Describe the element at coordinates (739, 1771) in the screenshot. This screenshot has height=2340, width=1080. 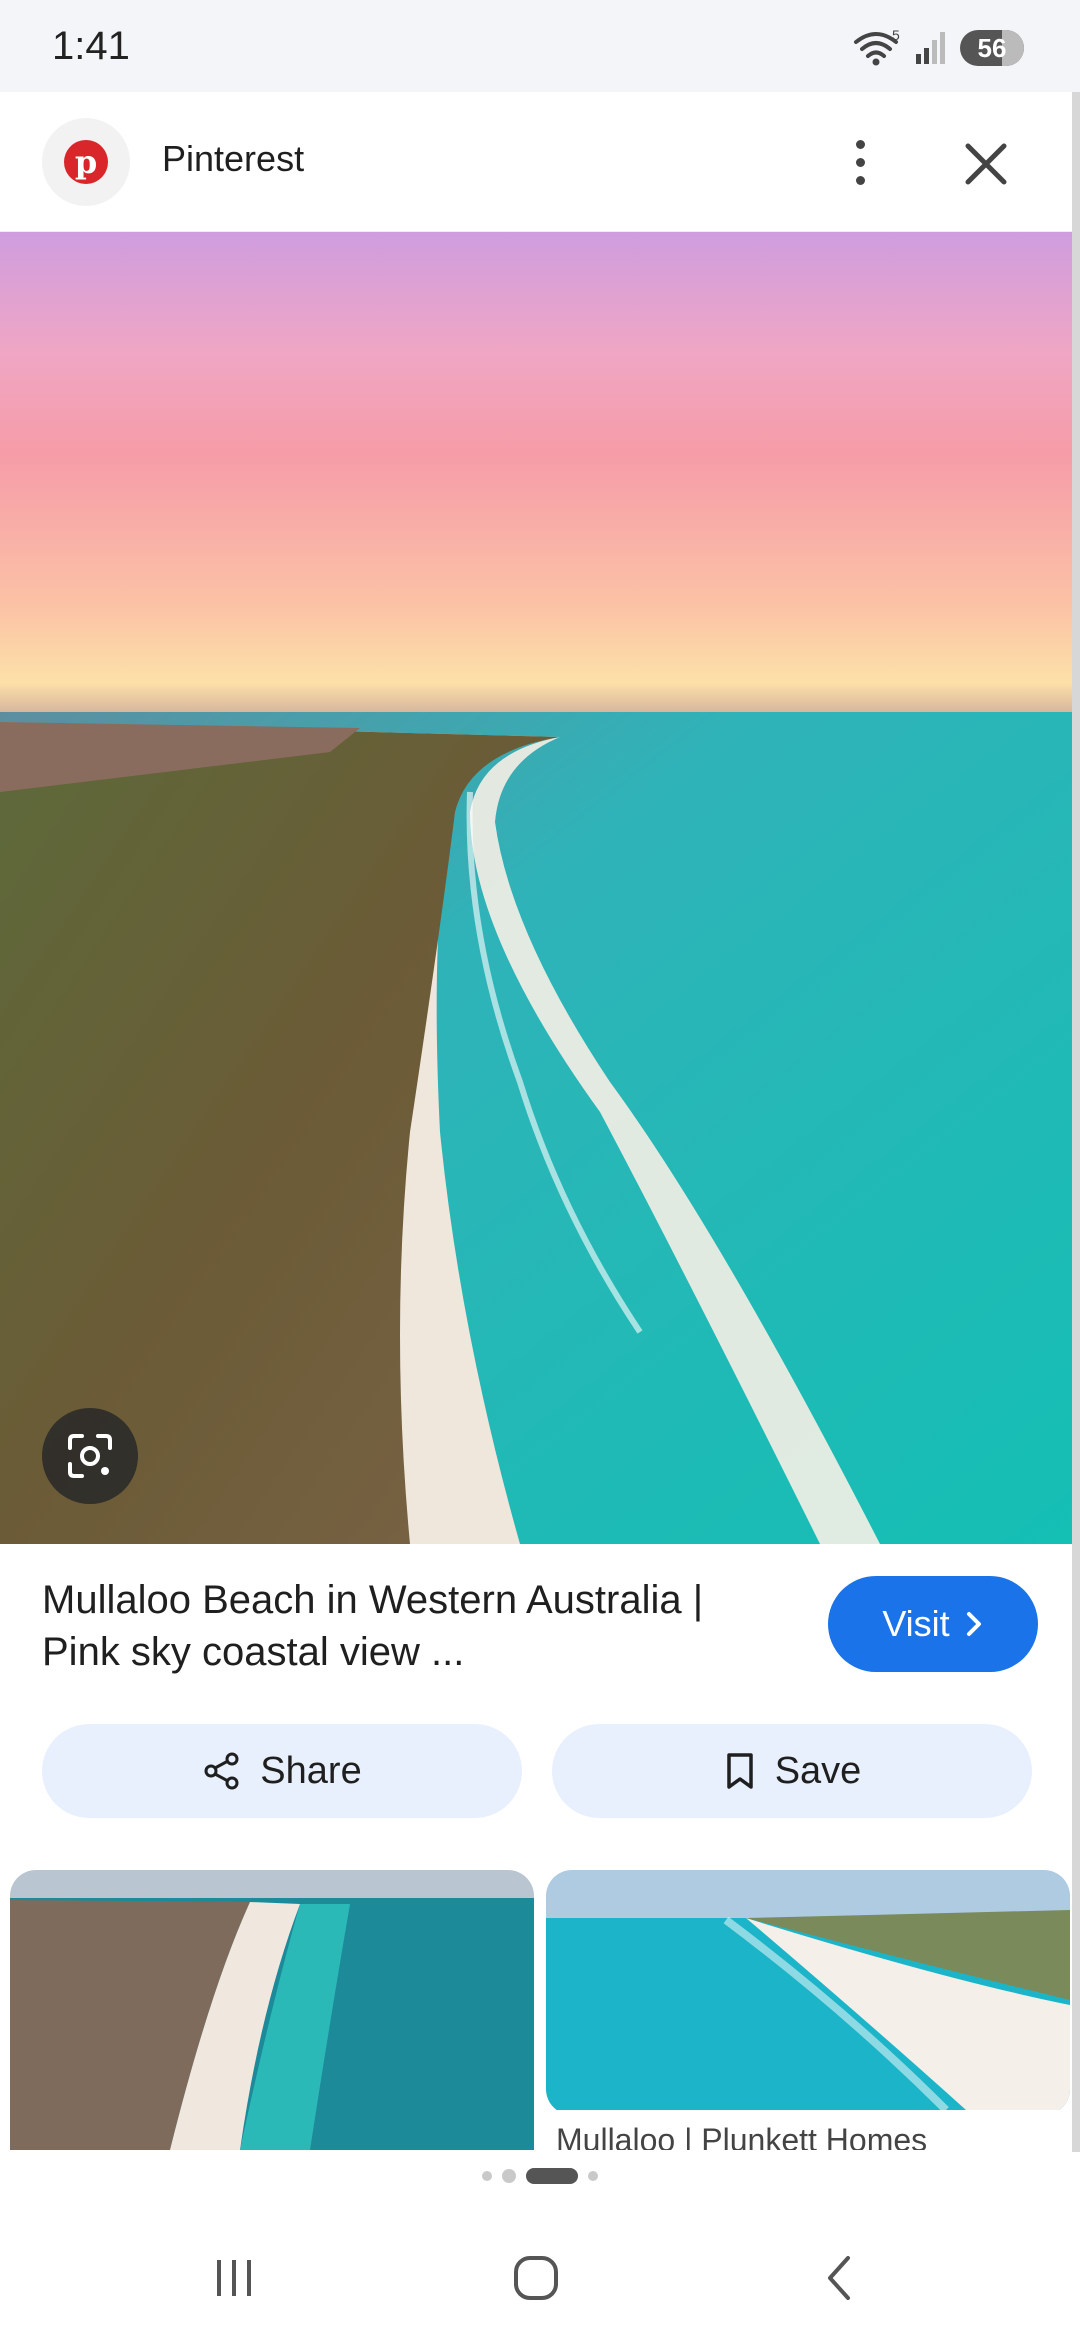
I see `bookmark-icon` at that location.